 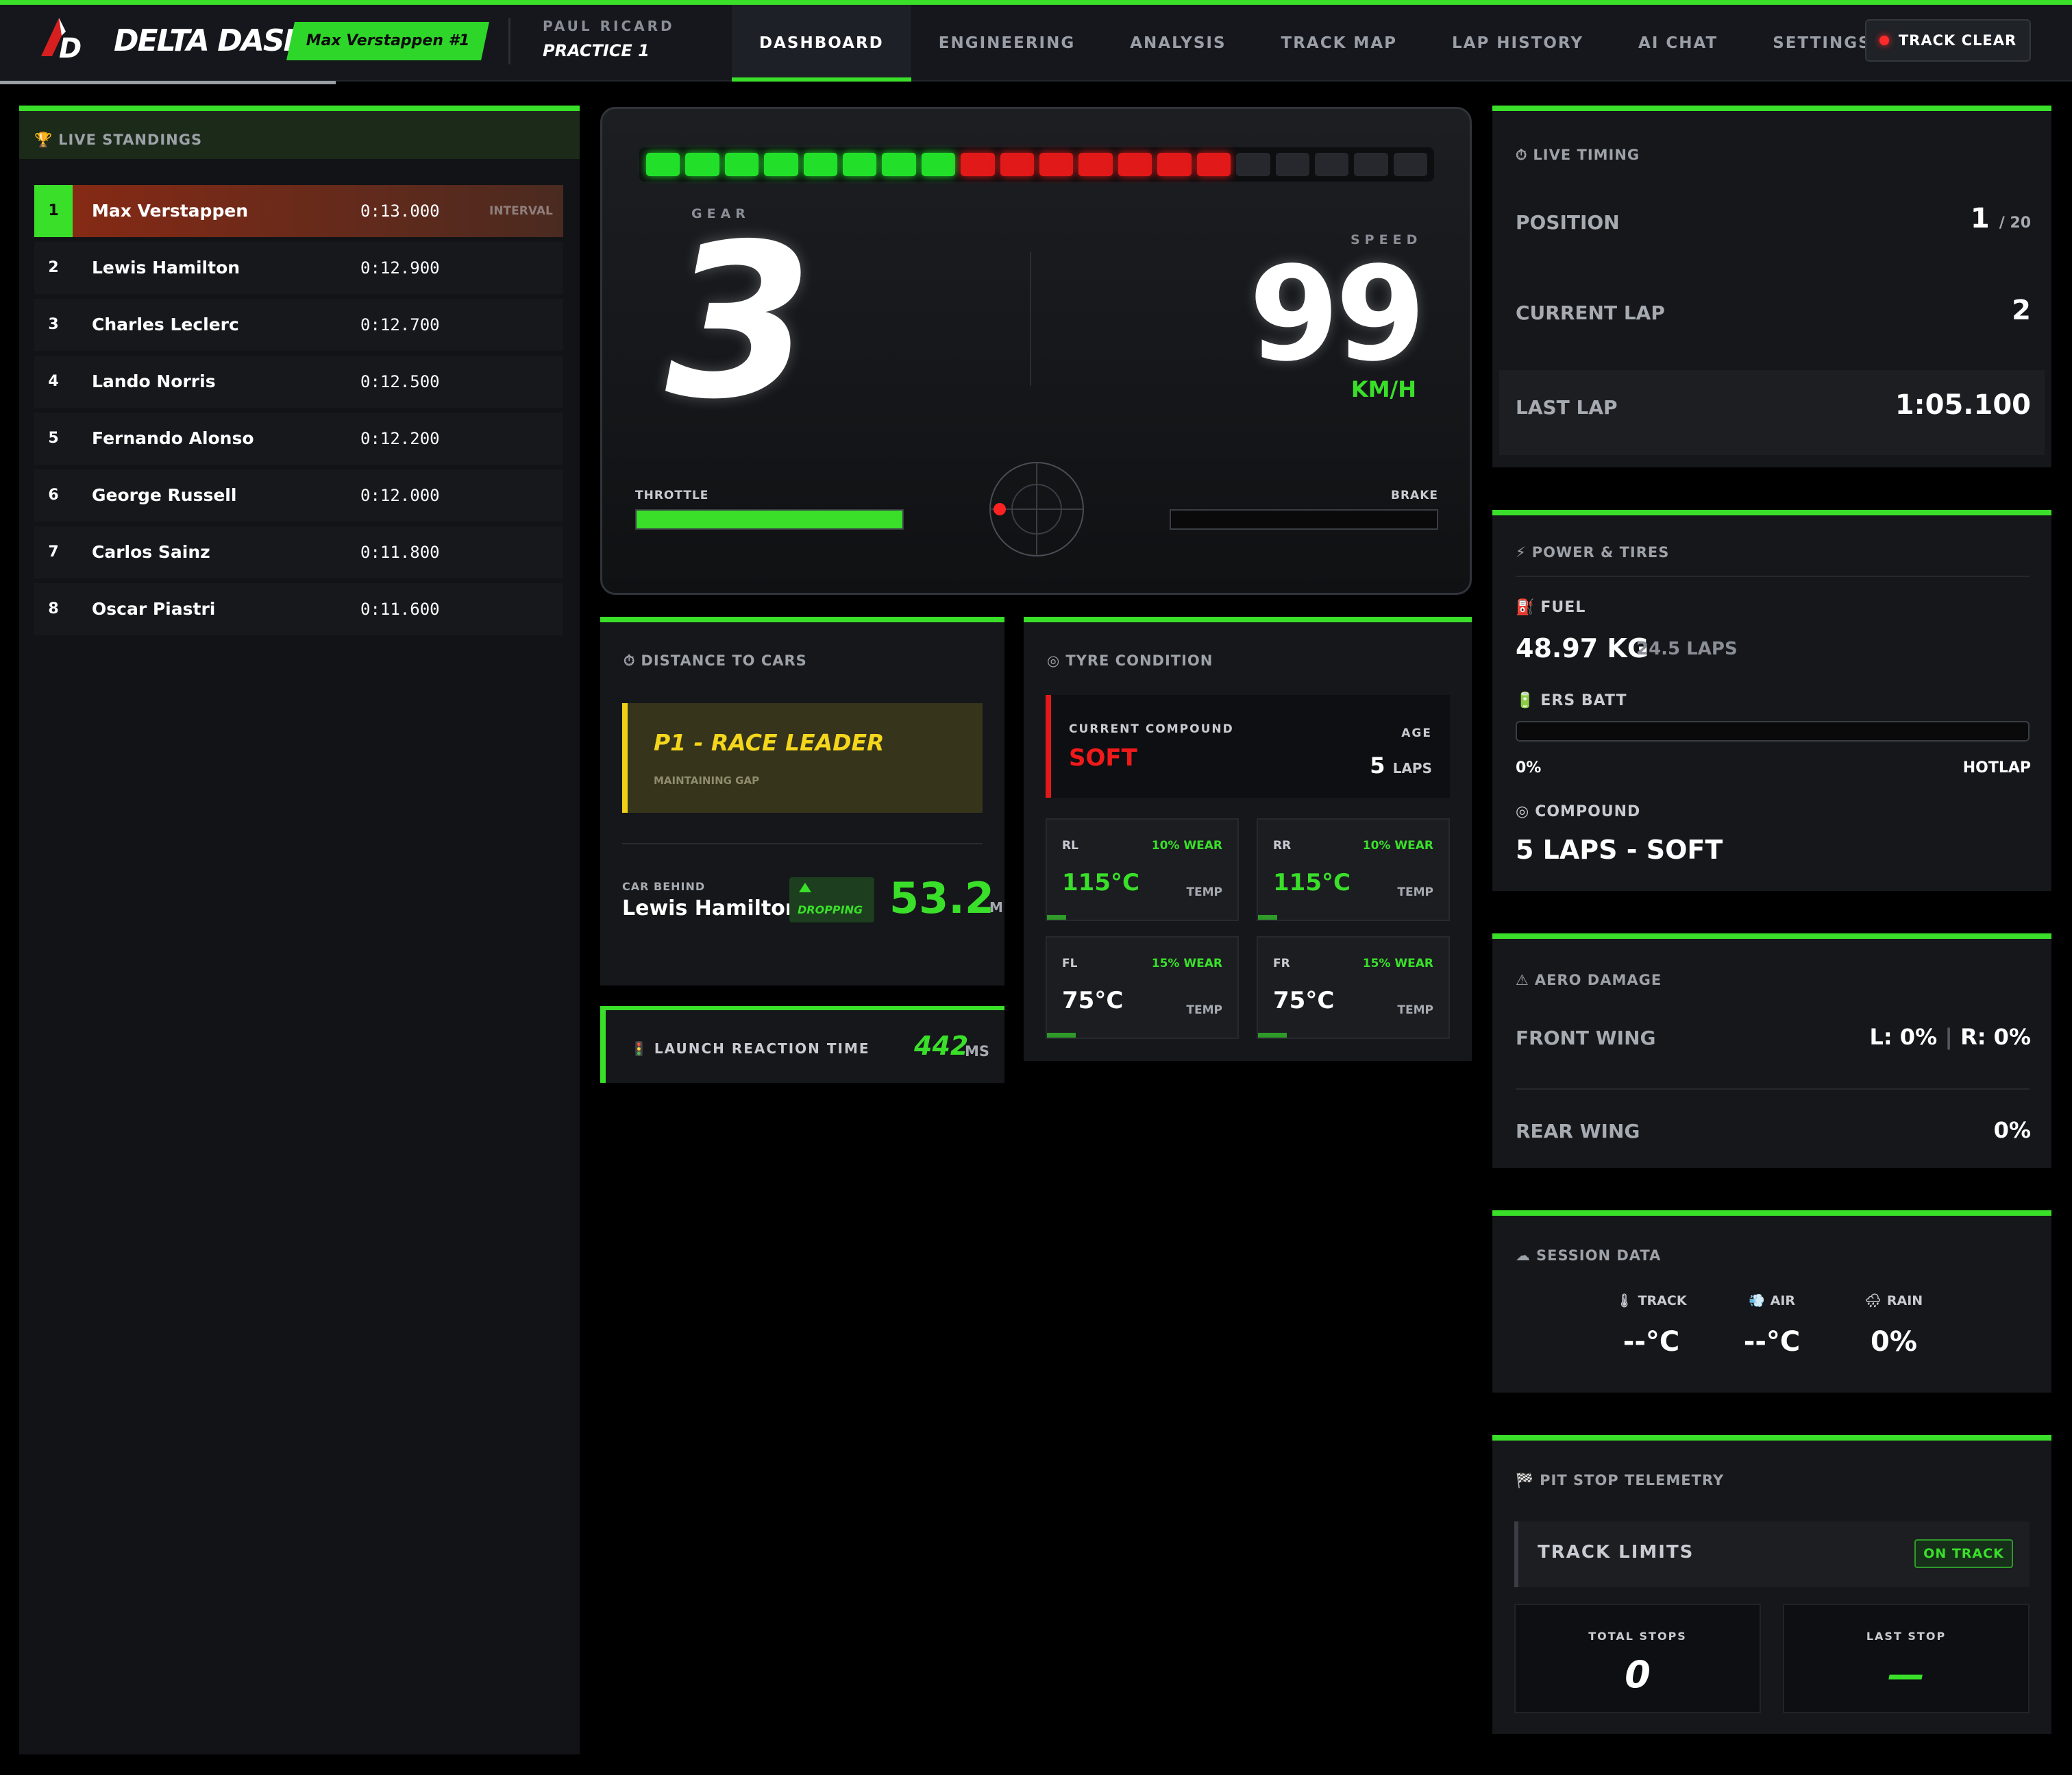 What do you see at coordinates (750, 1048) in the screenshot?
I see `launch-title: 🚦 LAUNCH REACTION TIME` at bounding box center [750, 1048].